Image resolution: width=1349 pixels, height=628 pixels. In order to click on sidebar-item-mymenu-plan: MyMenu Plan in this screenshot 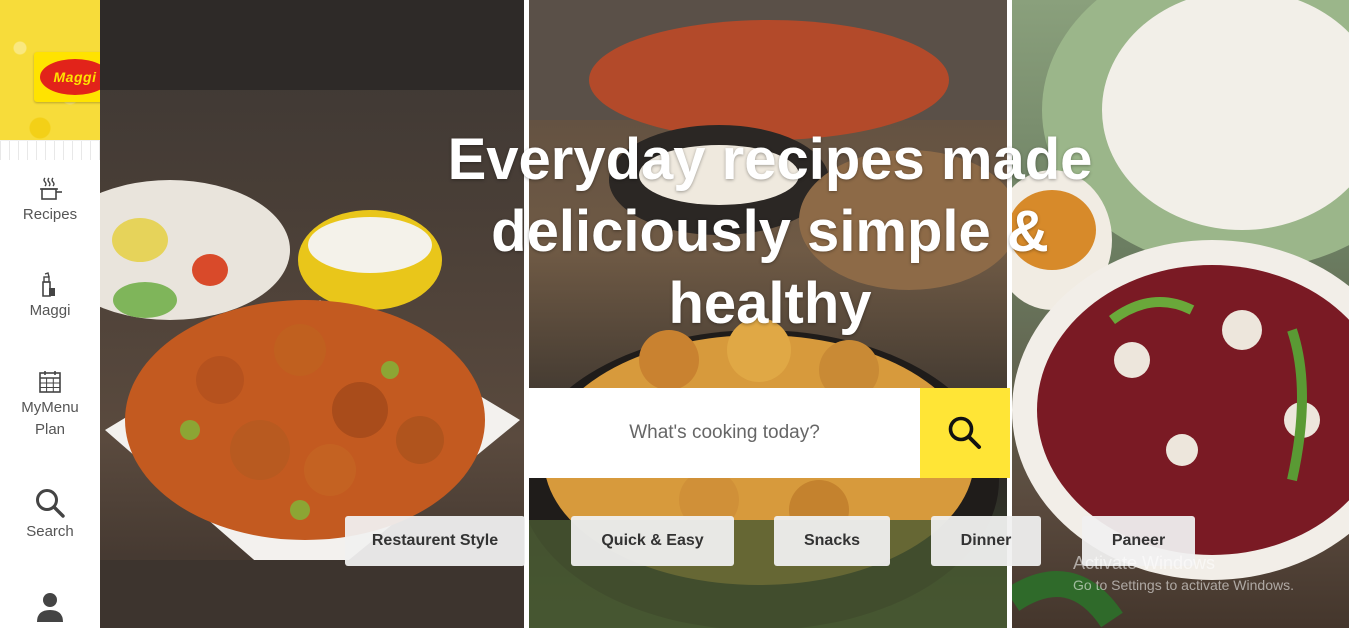, I will do `click(50, 405)`.